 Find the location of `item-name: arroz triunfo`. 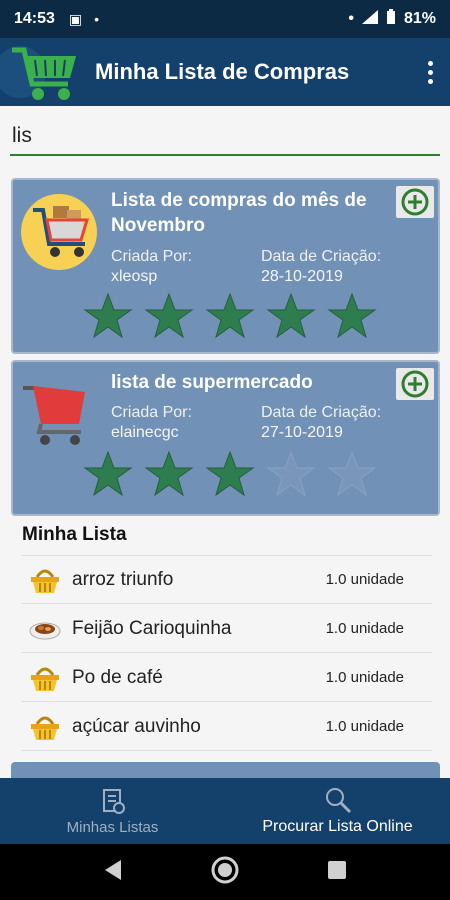

item-name: arroz triunfo is located at coordinates (123, 579).